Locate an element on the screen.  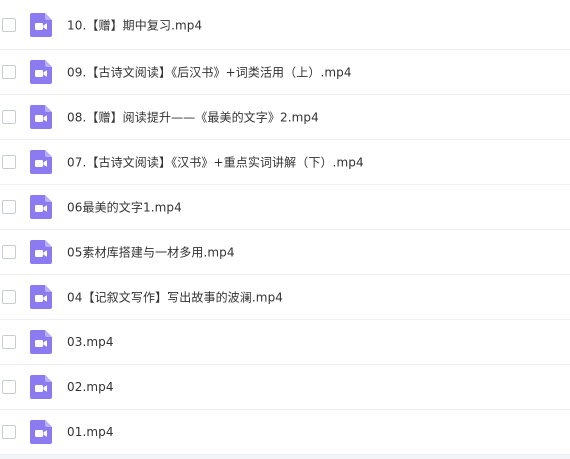
file-name: 07.【古诗文阅读】《汉书》+重点实词讲解（下）.mp4 is located at coordinates (215, 162).